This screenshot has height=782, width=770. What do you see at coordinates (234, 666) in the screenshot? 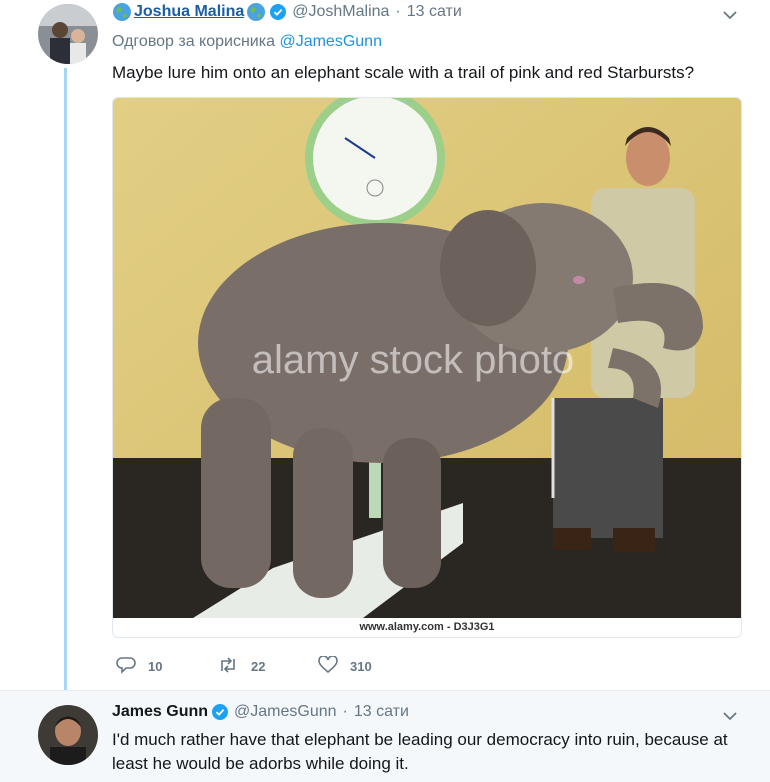
I see `retweet-icon` at bounding box center [234, 666].